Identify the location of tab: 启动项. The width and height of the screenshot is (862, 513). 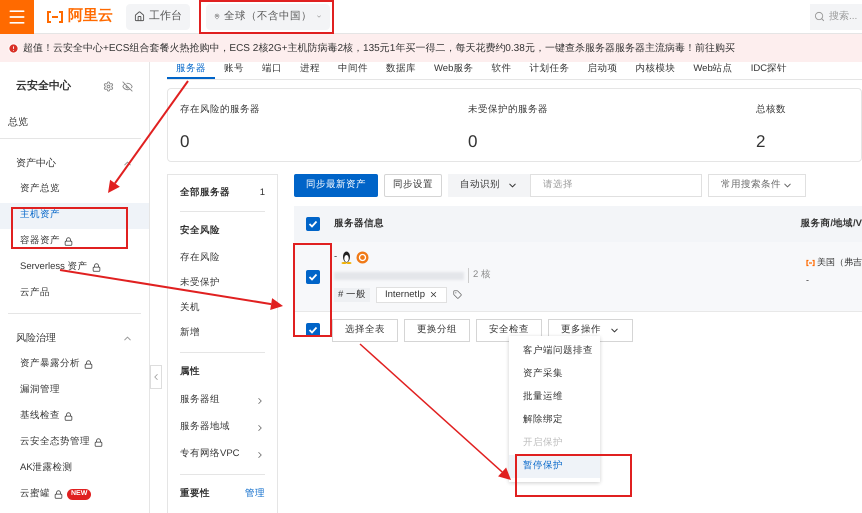
(602, 70).